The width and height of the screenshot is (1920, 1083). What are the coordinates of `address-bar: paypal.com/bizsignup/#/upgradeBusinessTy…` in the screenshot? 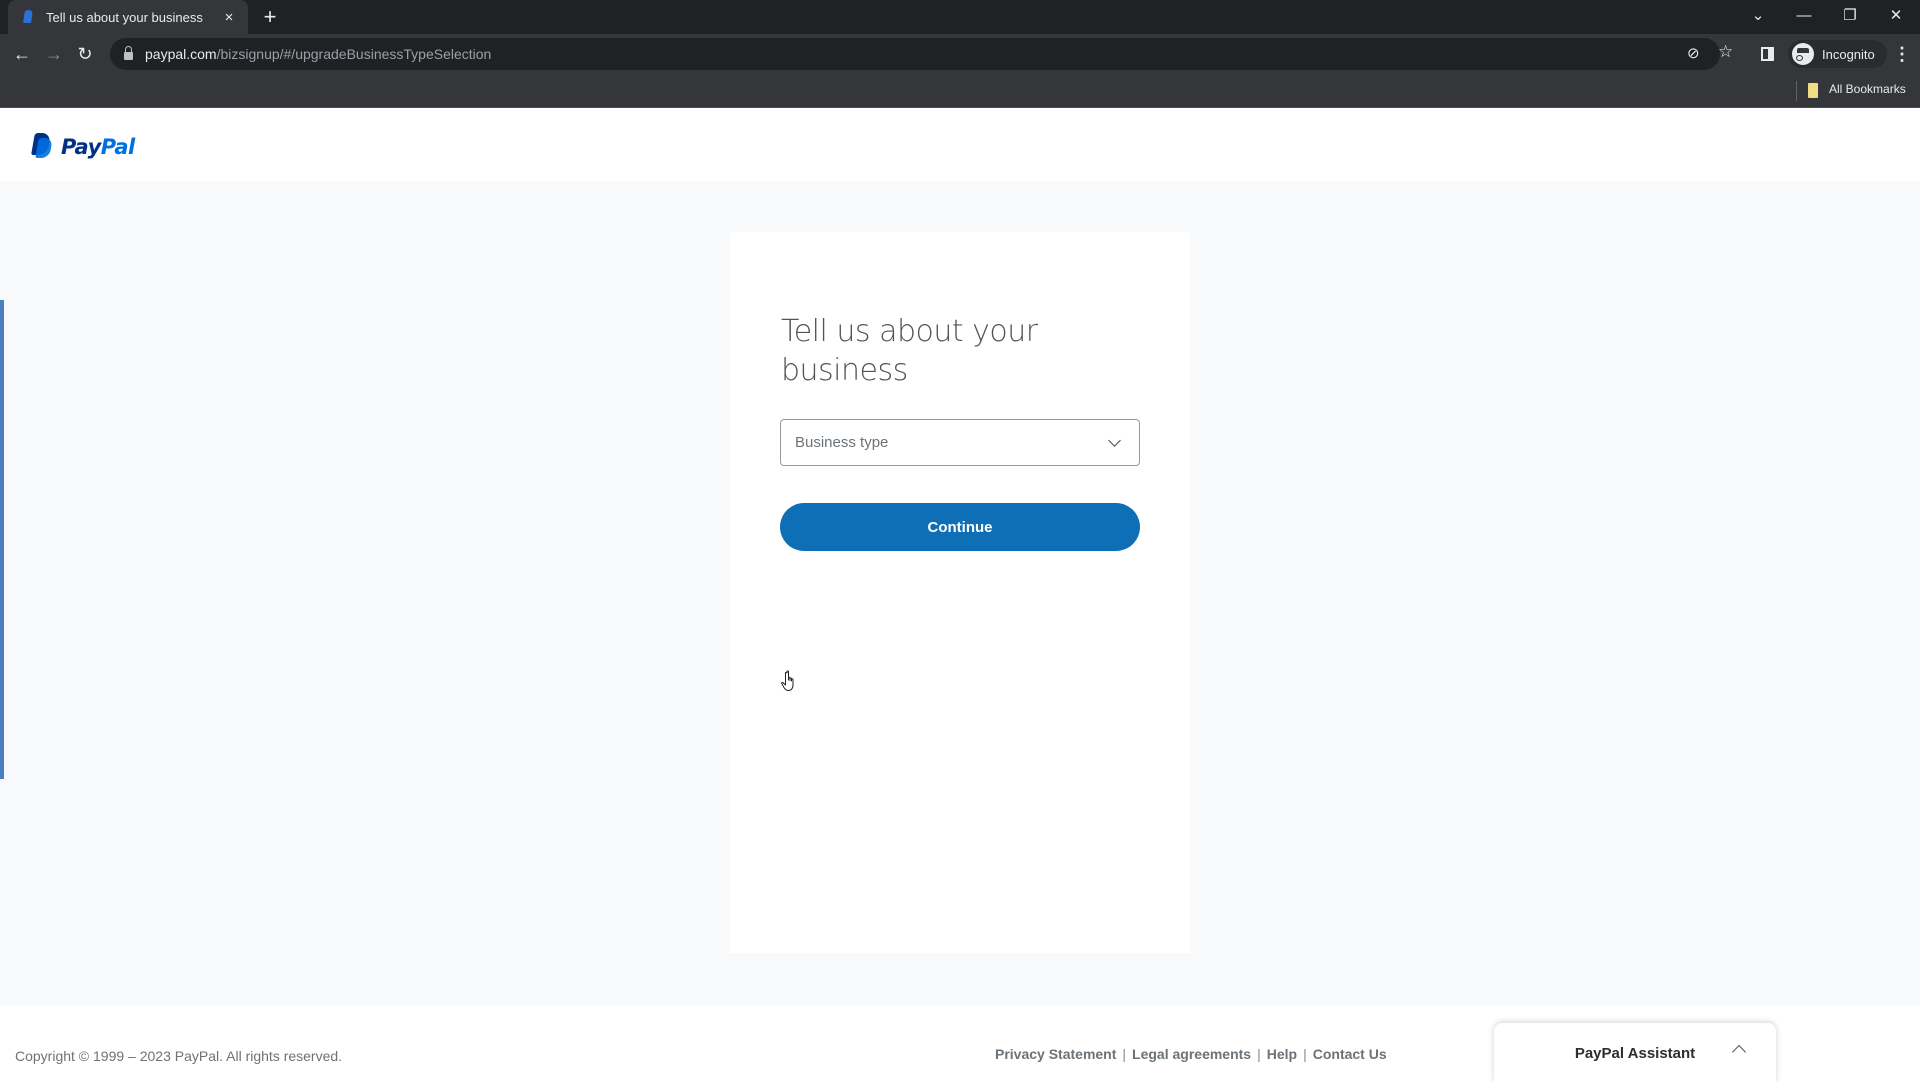 It's located at (921, 54).